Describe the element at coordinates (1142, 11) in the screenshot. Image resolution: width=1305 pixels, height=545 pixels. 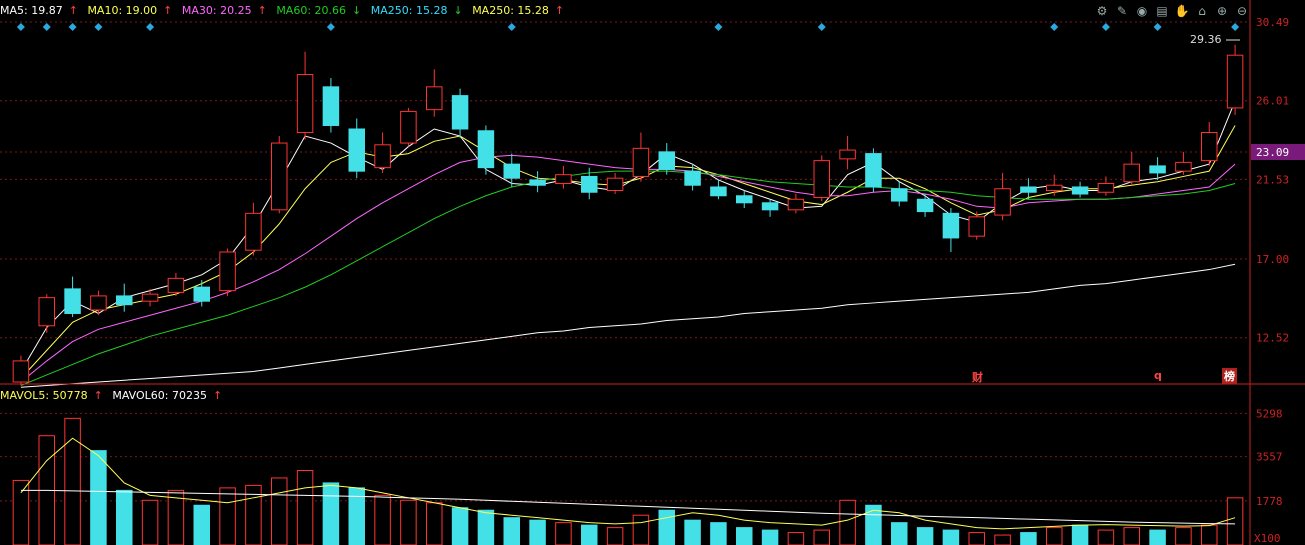
I see `eye-icon: ◉` at that location.